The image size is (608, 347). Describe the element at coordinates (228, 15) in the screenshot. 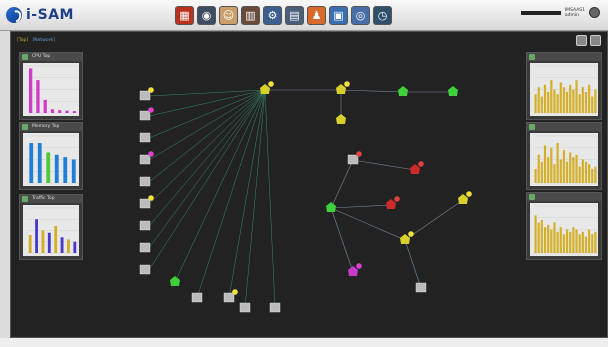

I see `face-icon: ☺` at that location.